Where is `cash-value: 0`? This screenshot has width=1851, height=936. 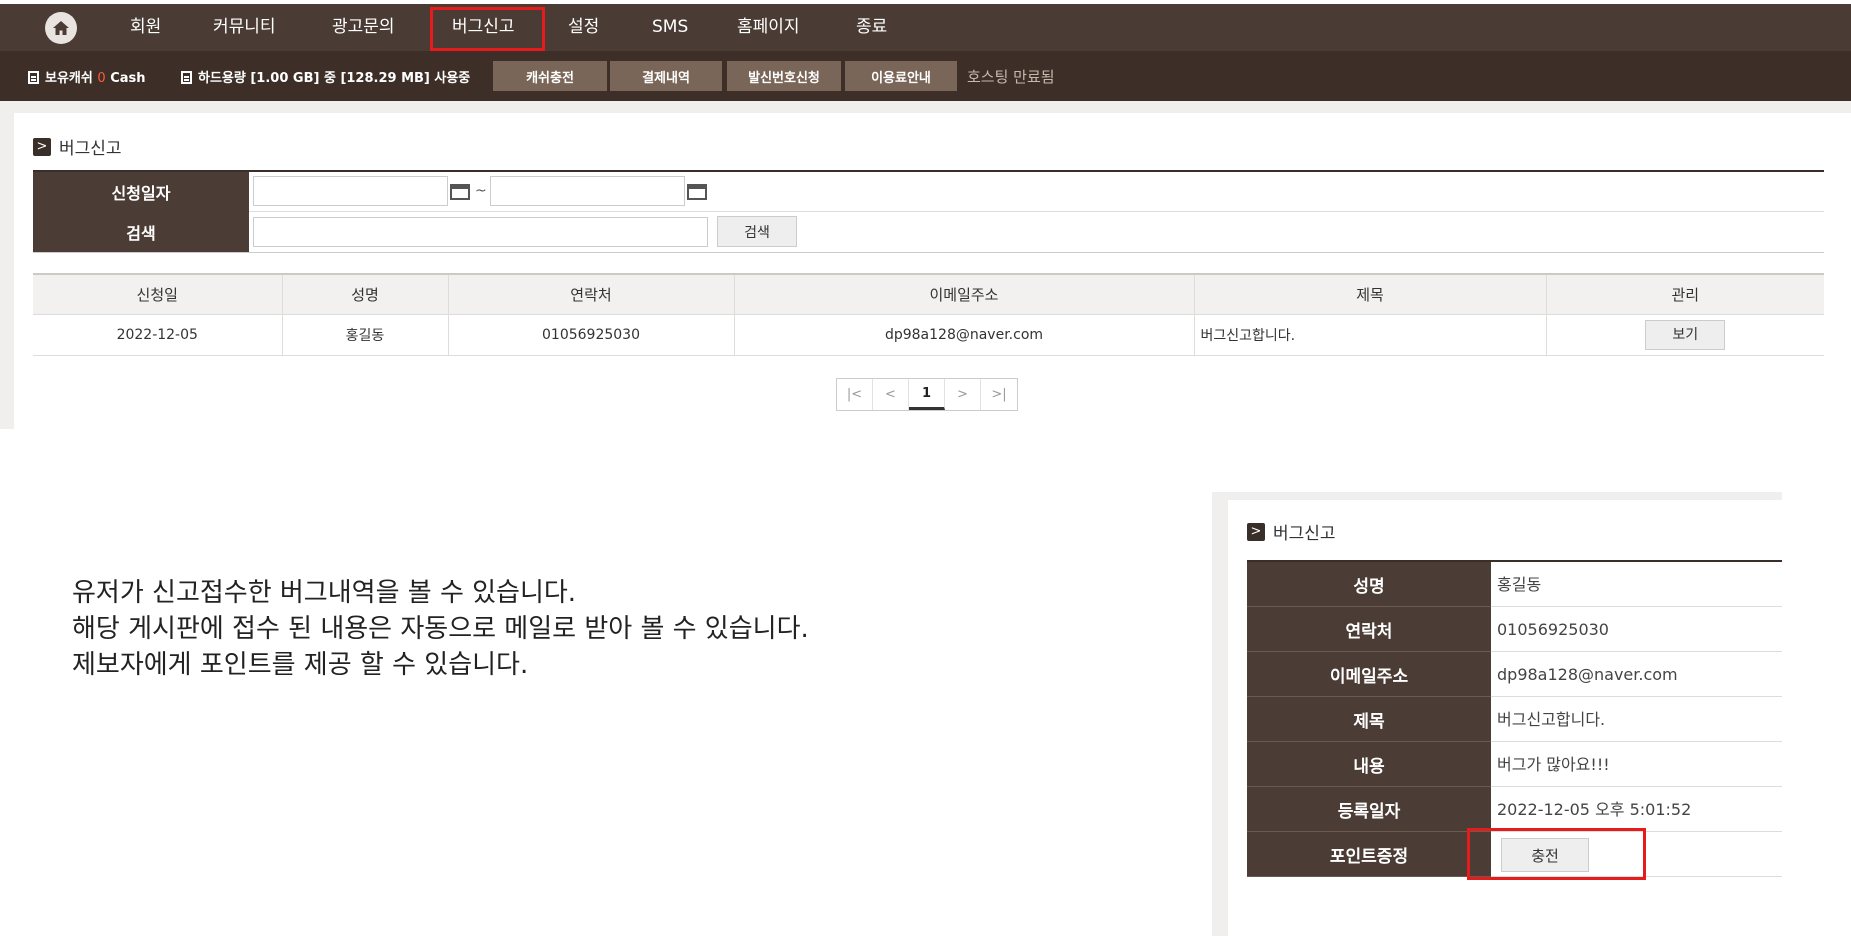
cash-value: 0 is located at coordinates (101, 78).